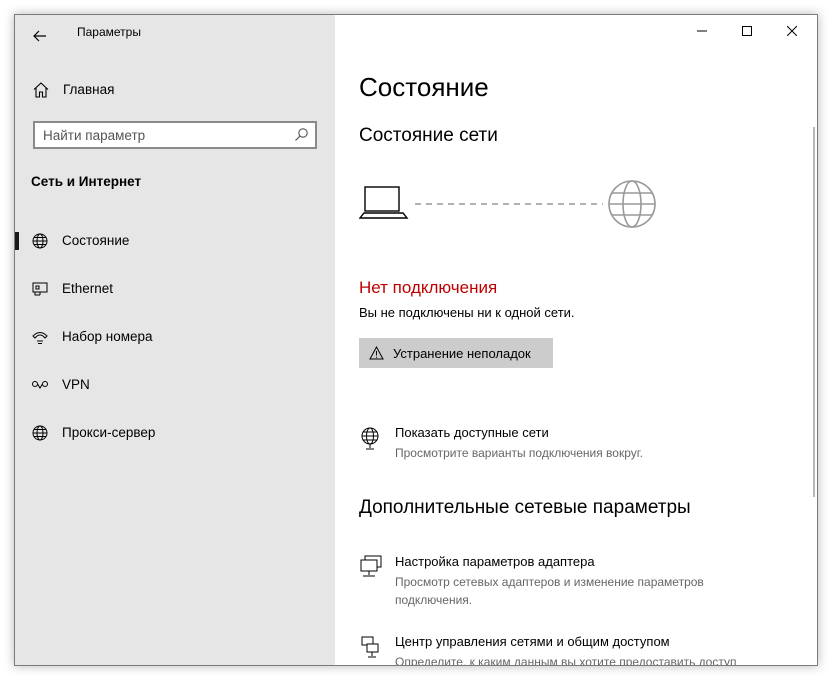 The image size is (830, 679). I want to click on status-title: Нет подключения, so click(428, 287).